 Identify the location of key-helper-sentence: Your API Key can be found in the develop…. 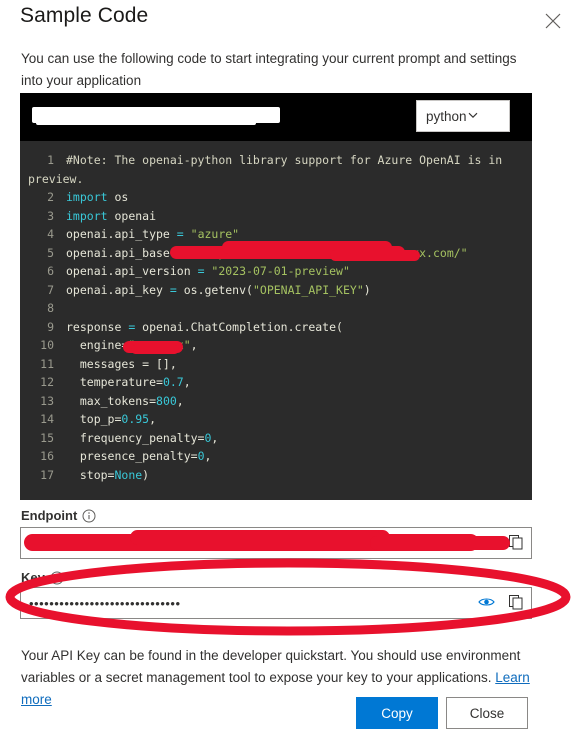
(271, 666).